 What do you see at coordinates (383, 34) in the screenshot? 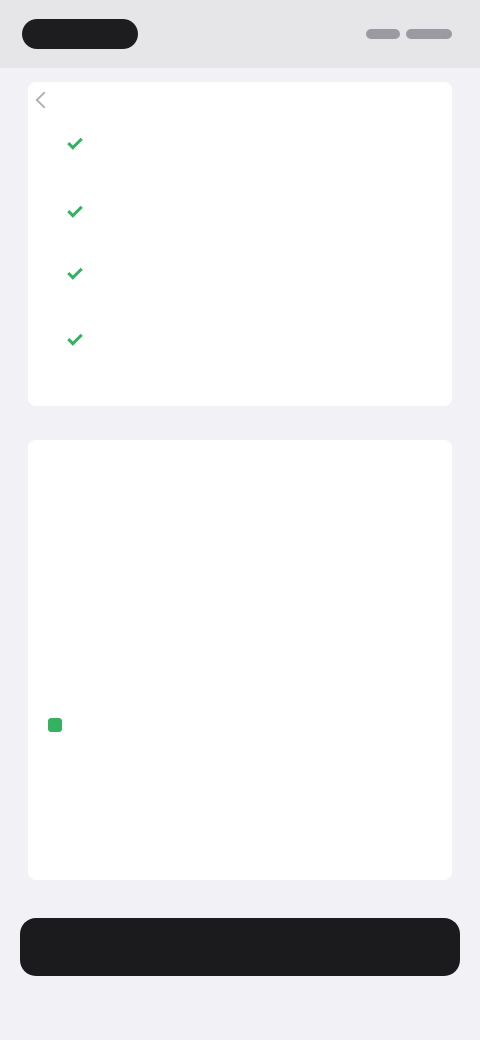
I see `top-control-a` at bounding box center [383, 34].